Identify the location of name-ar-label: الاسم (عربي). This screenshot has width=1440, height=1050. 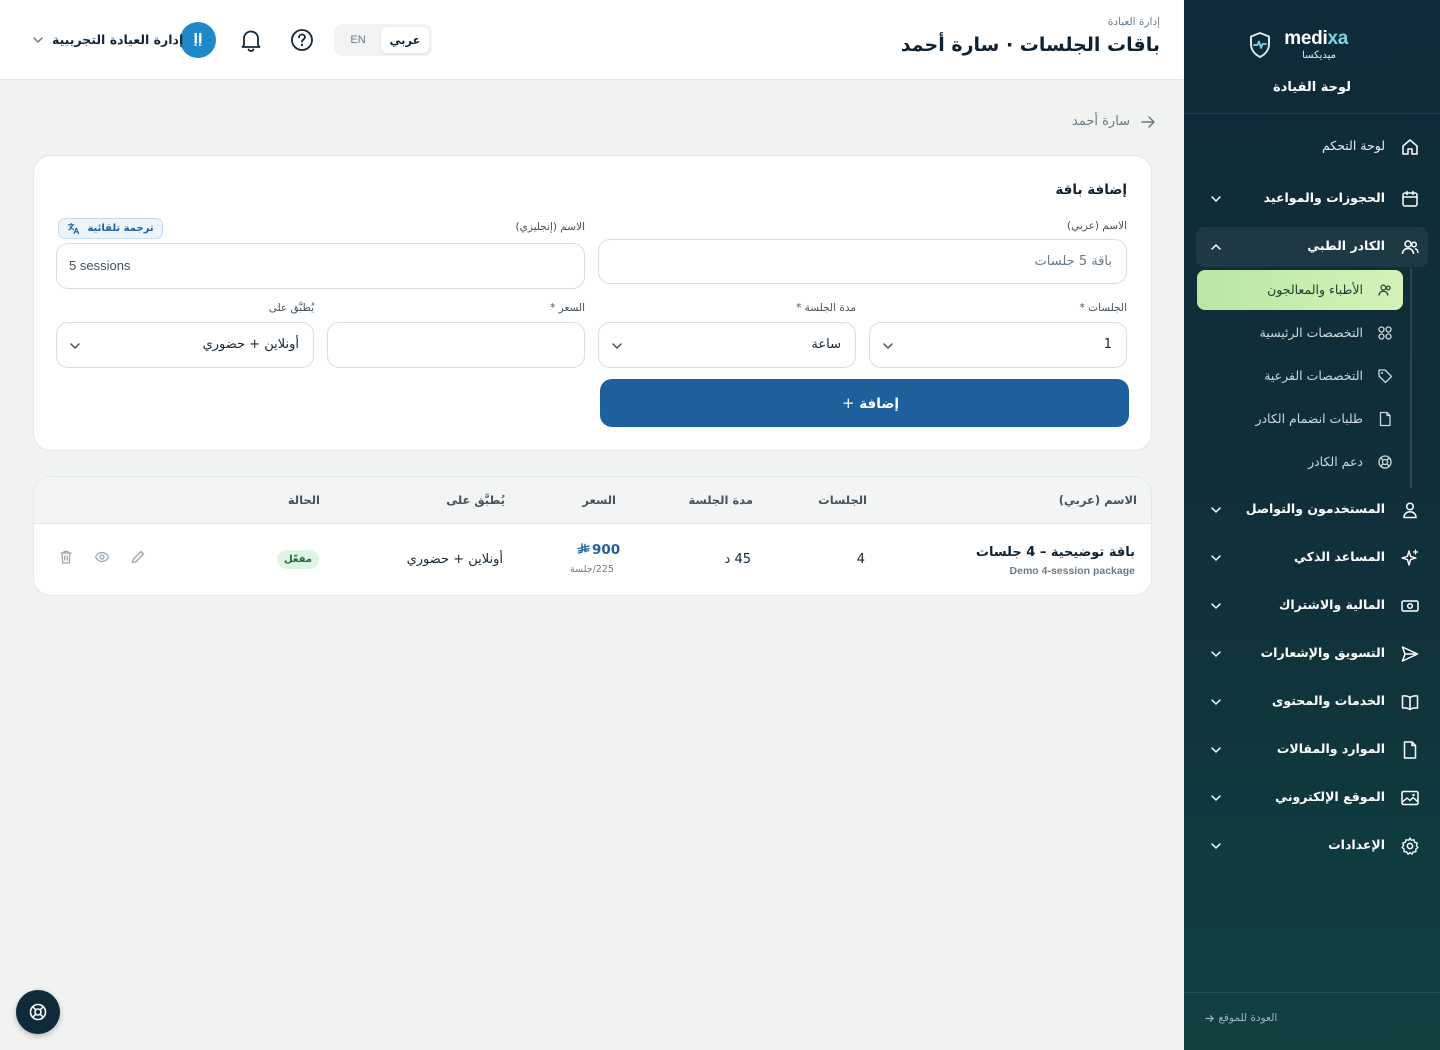
(1097, 226).